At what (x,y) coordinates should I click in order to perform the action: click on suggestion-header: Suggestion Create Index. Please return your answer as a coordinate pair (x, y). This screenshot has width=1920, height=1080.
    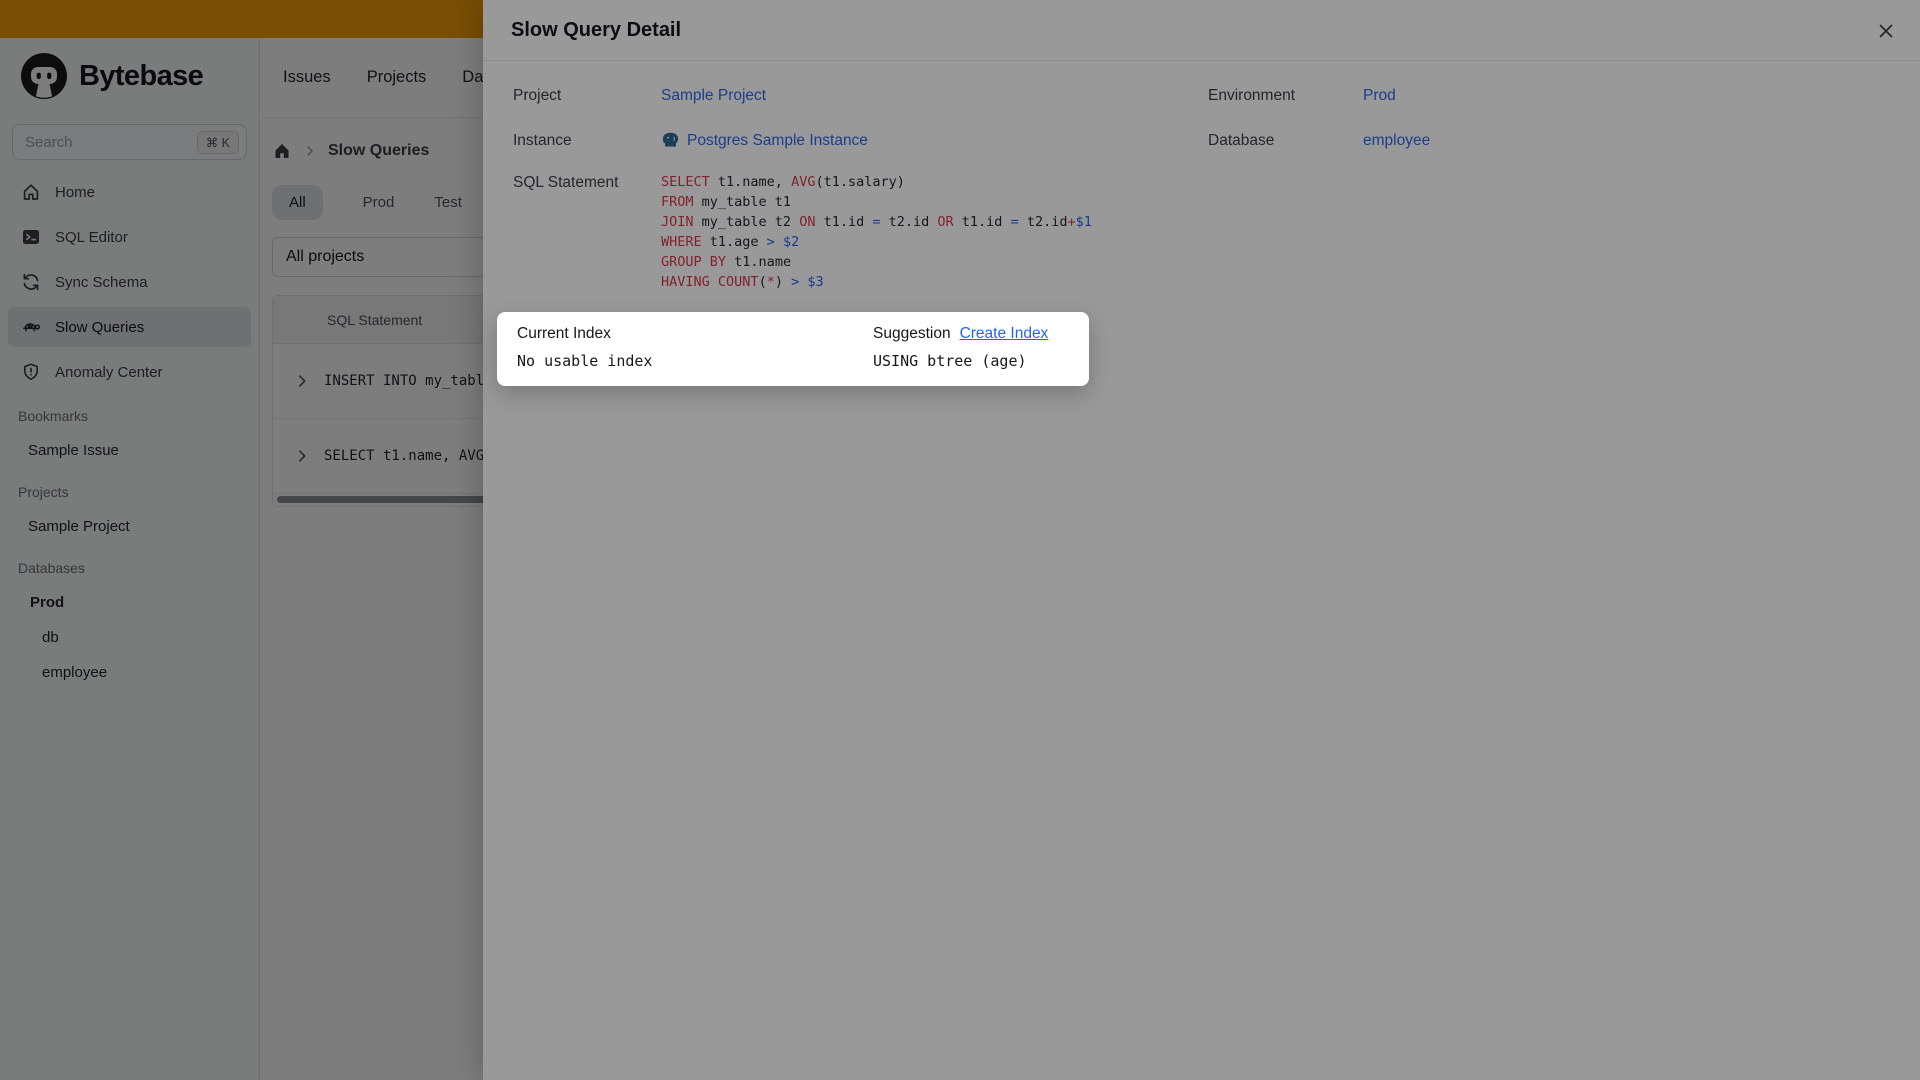
    Looking at the image, I should click on (971, 334).